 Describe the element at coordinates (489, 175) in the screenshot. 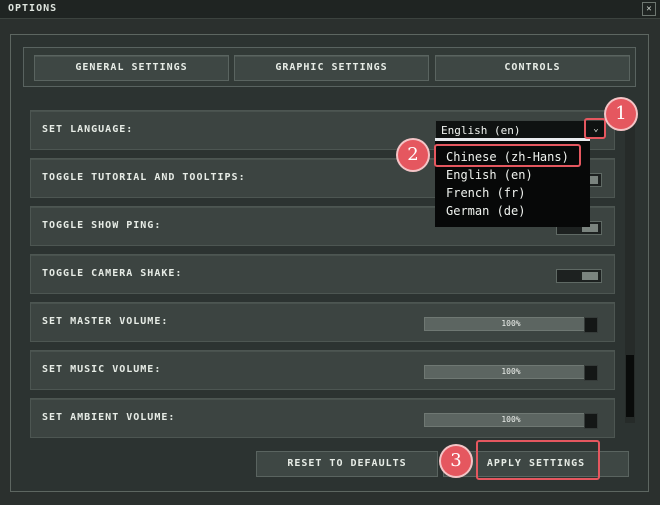

I see `language-option-english: English (en)` at that location.